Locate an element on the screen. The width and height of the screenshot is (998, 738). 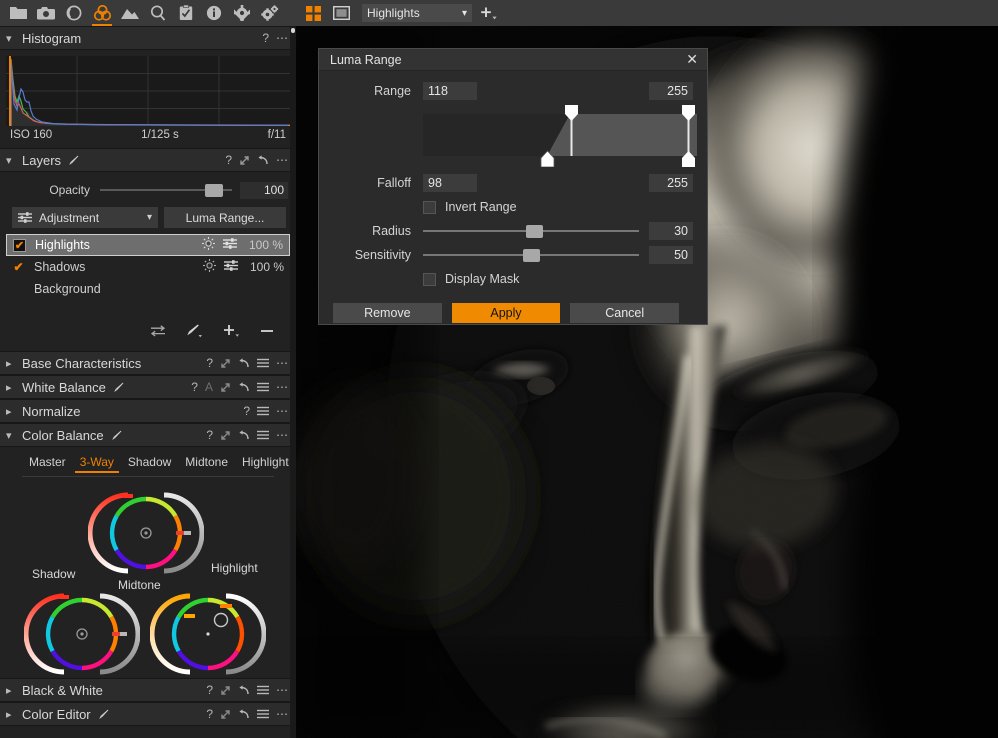
invert-range-checkbox is located at coordinates (429, 207).